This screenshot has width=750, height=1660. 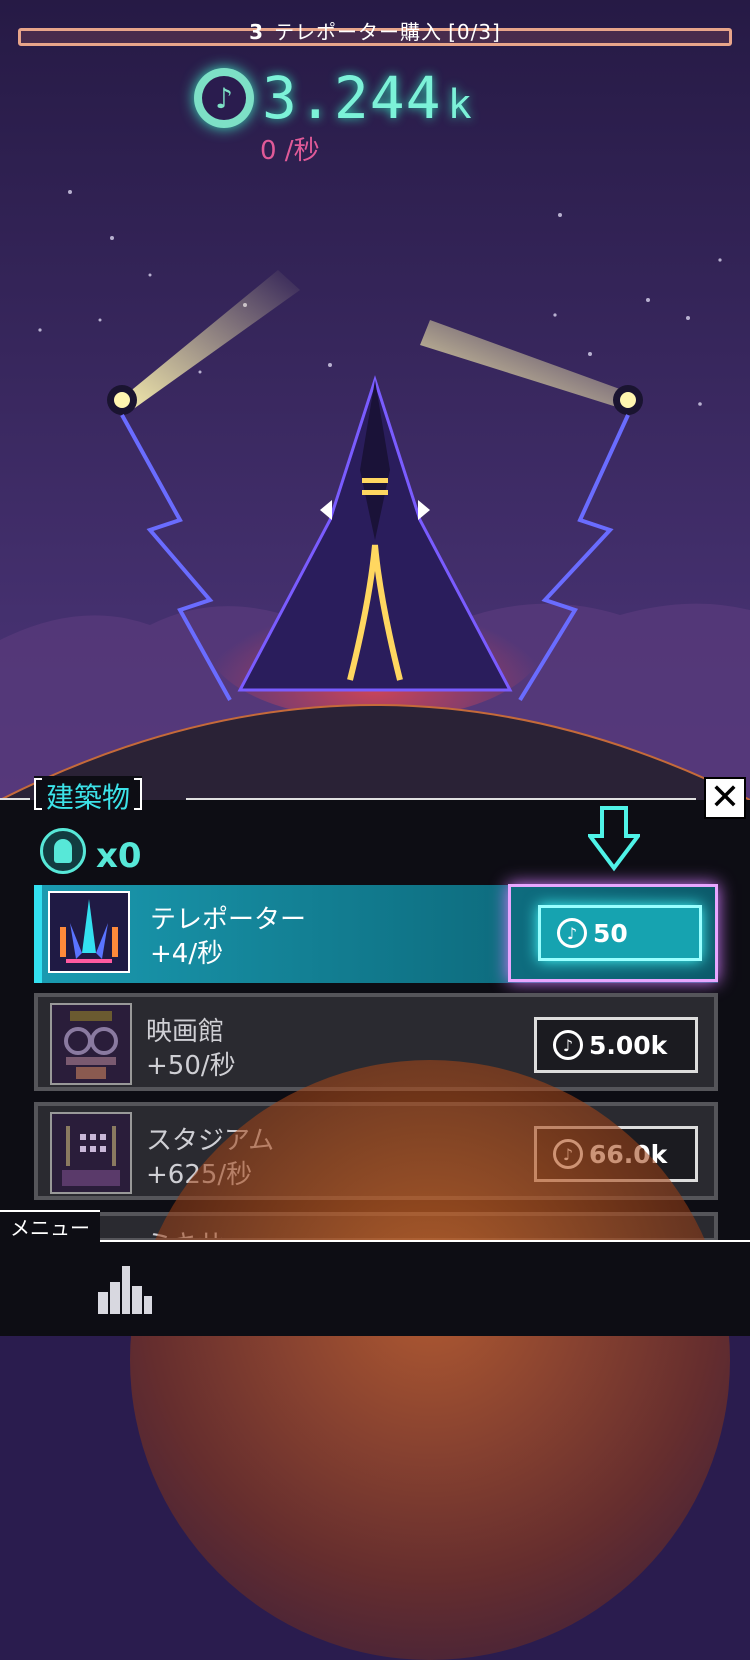 What do you see at coordinates (187, 954) in the screenshot?
I see `building-production: +4/秒` at bounding box center [187, 954].